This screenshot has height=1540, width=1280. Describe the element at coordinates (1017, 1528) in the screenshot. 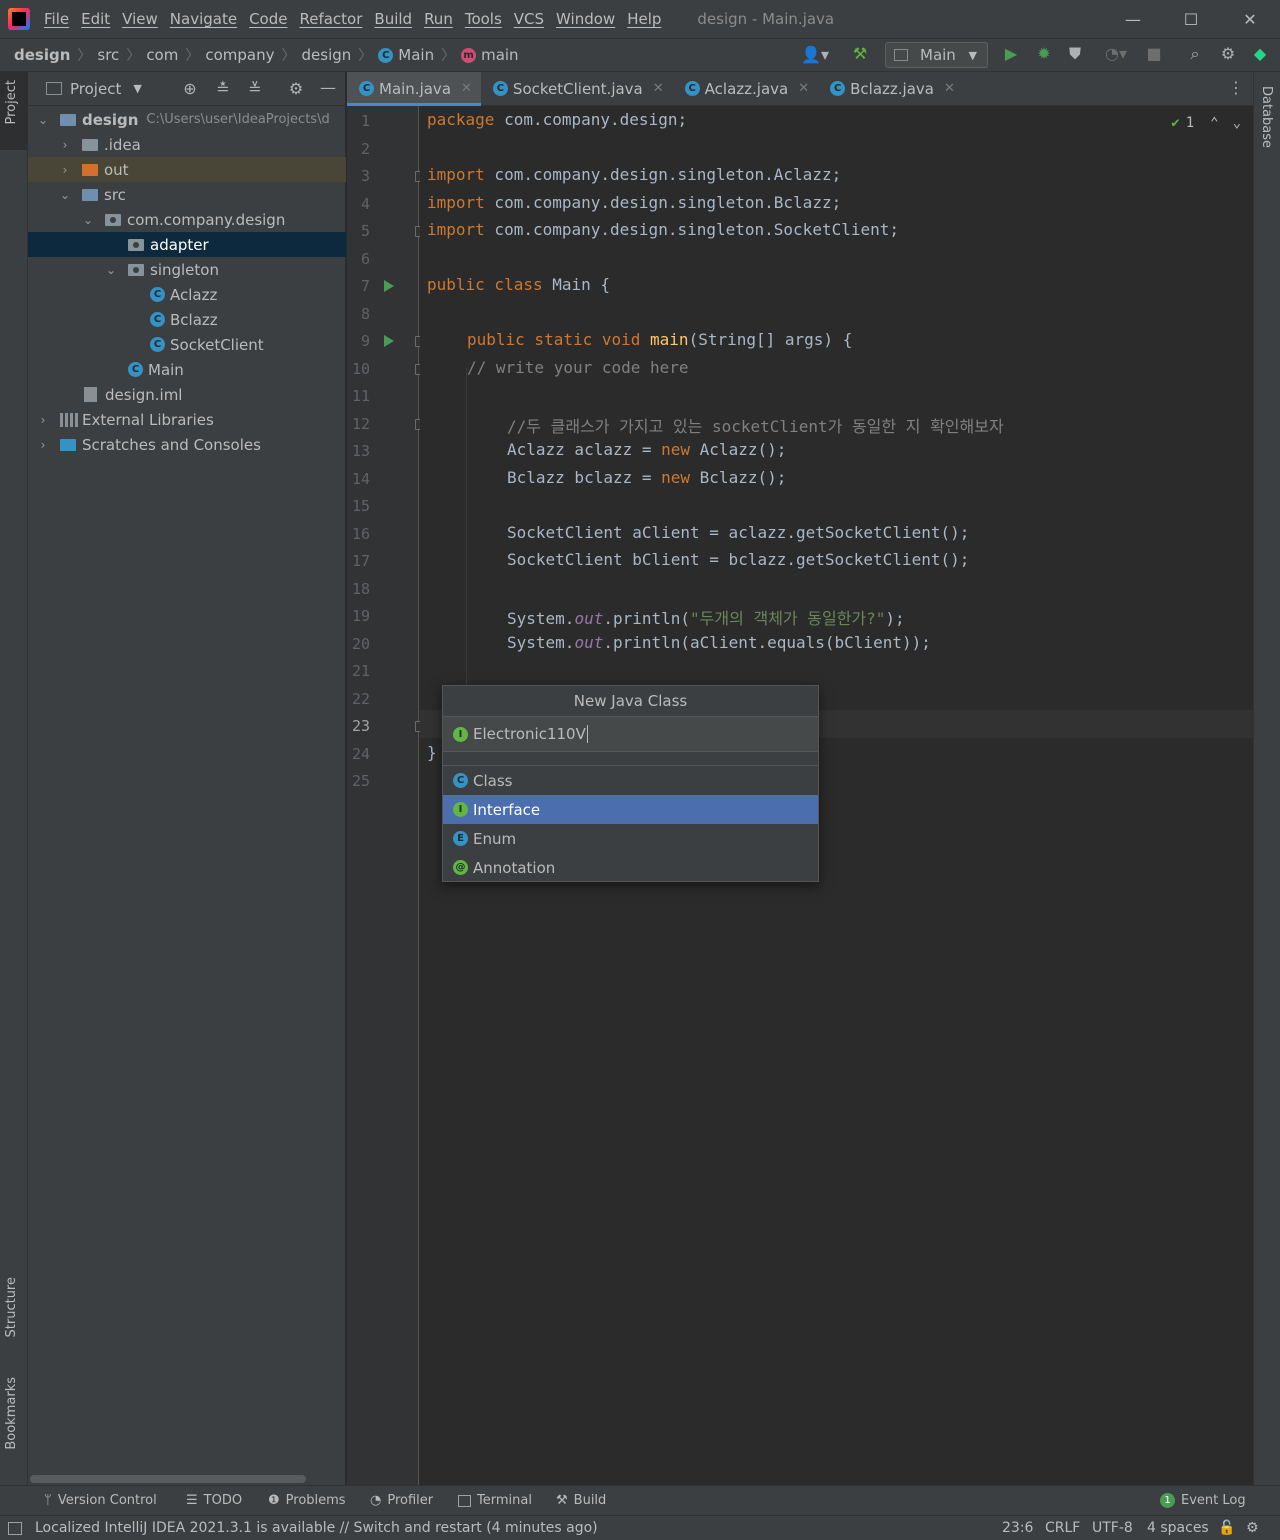

I see `caret-position: 23:6` at that location.